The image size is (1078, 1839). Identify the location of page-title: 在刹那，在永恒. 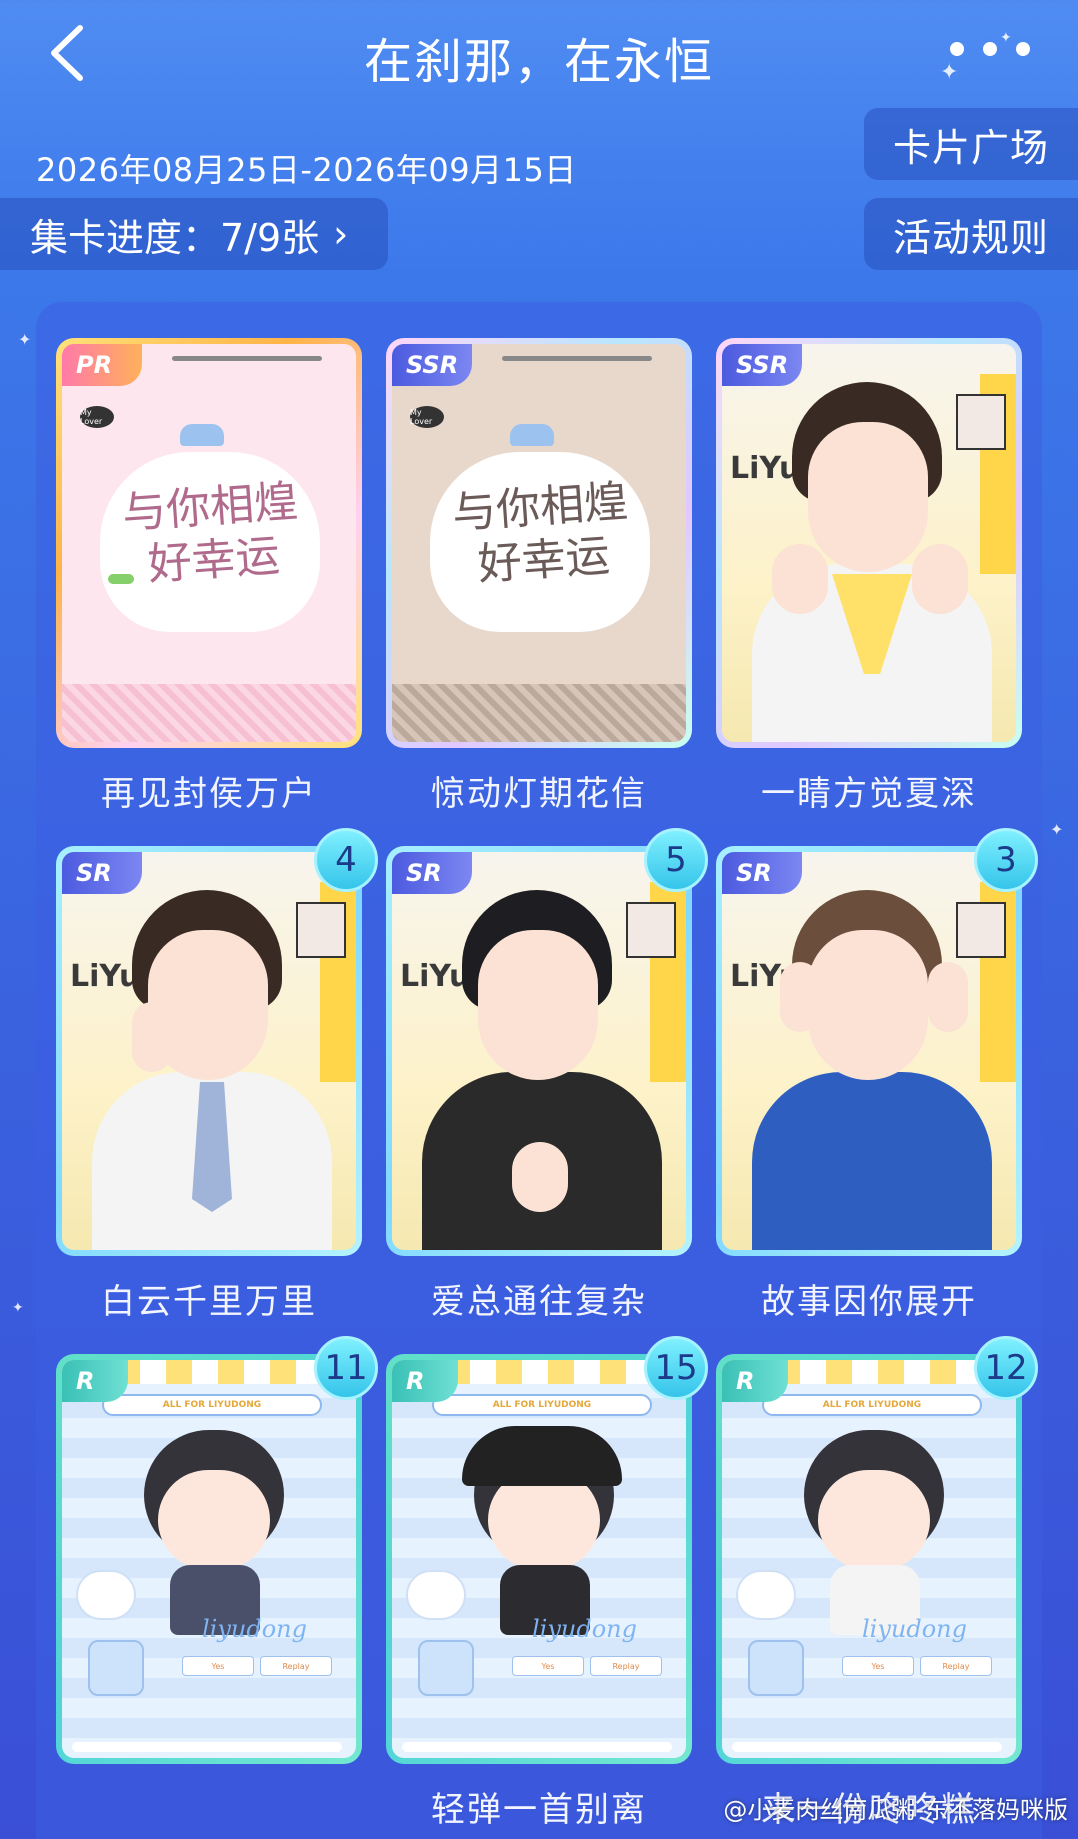
(538, 62).